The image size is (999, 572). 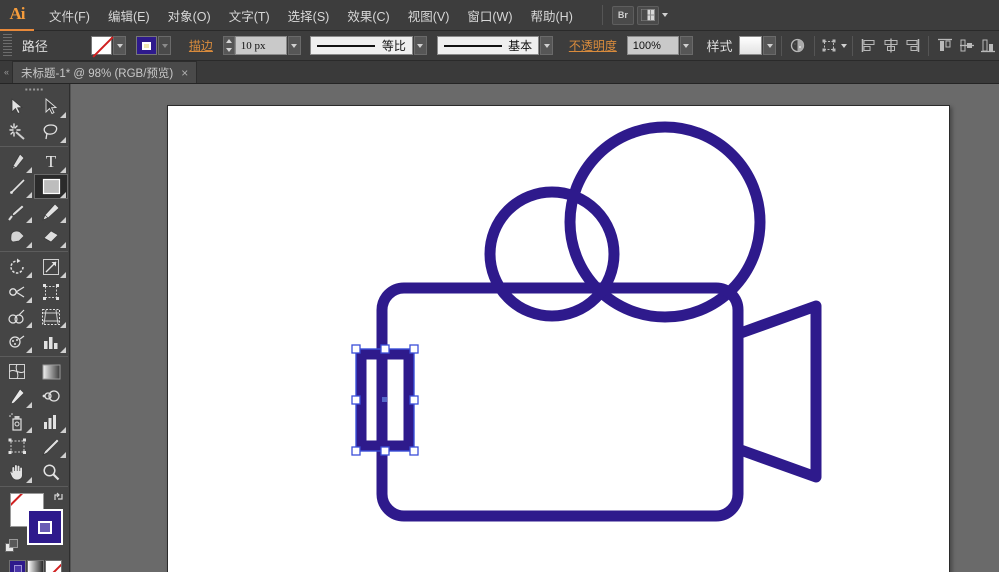 I want to click on color-mode-icon, so click(x=17, y=566).